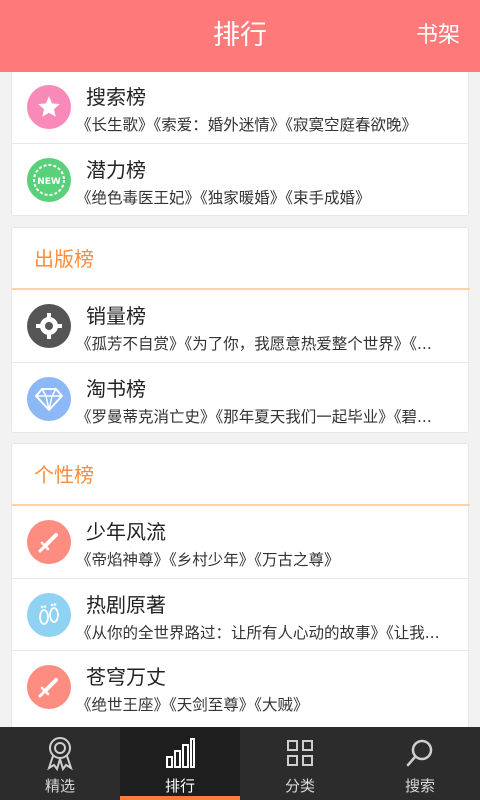 This screenshot has height=800, width=480. What do you see at coordinates (126, 532) in the screenshot?
I see `ranking-item-title: 少年风流` at bounding box center [126, 532].